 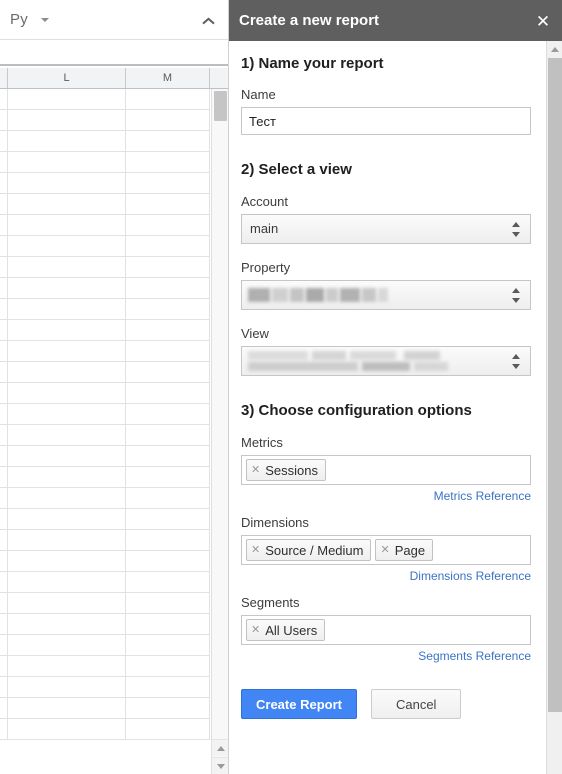 I want to click on dialog-scroll-up-button, so click(x=554, y=49).